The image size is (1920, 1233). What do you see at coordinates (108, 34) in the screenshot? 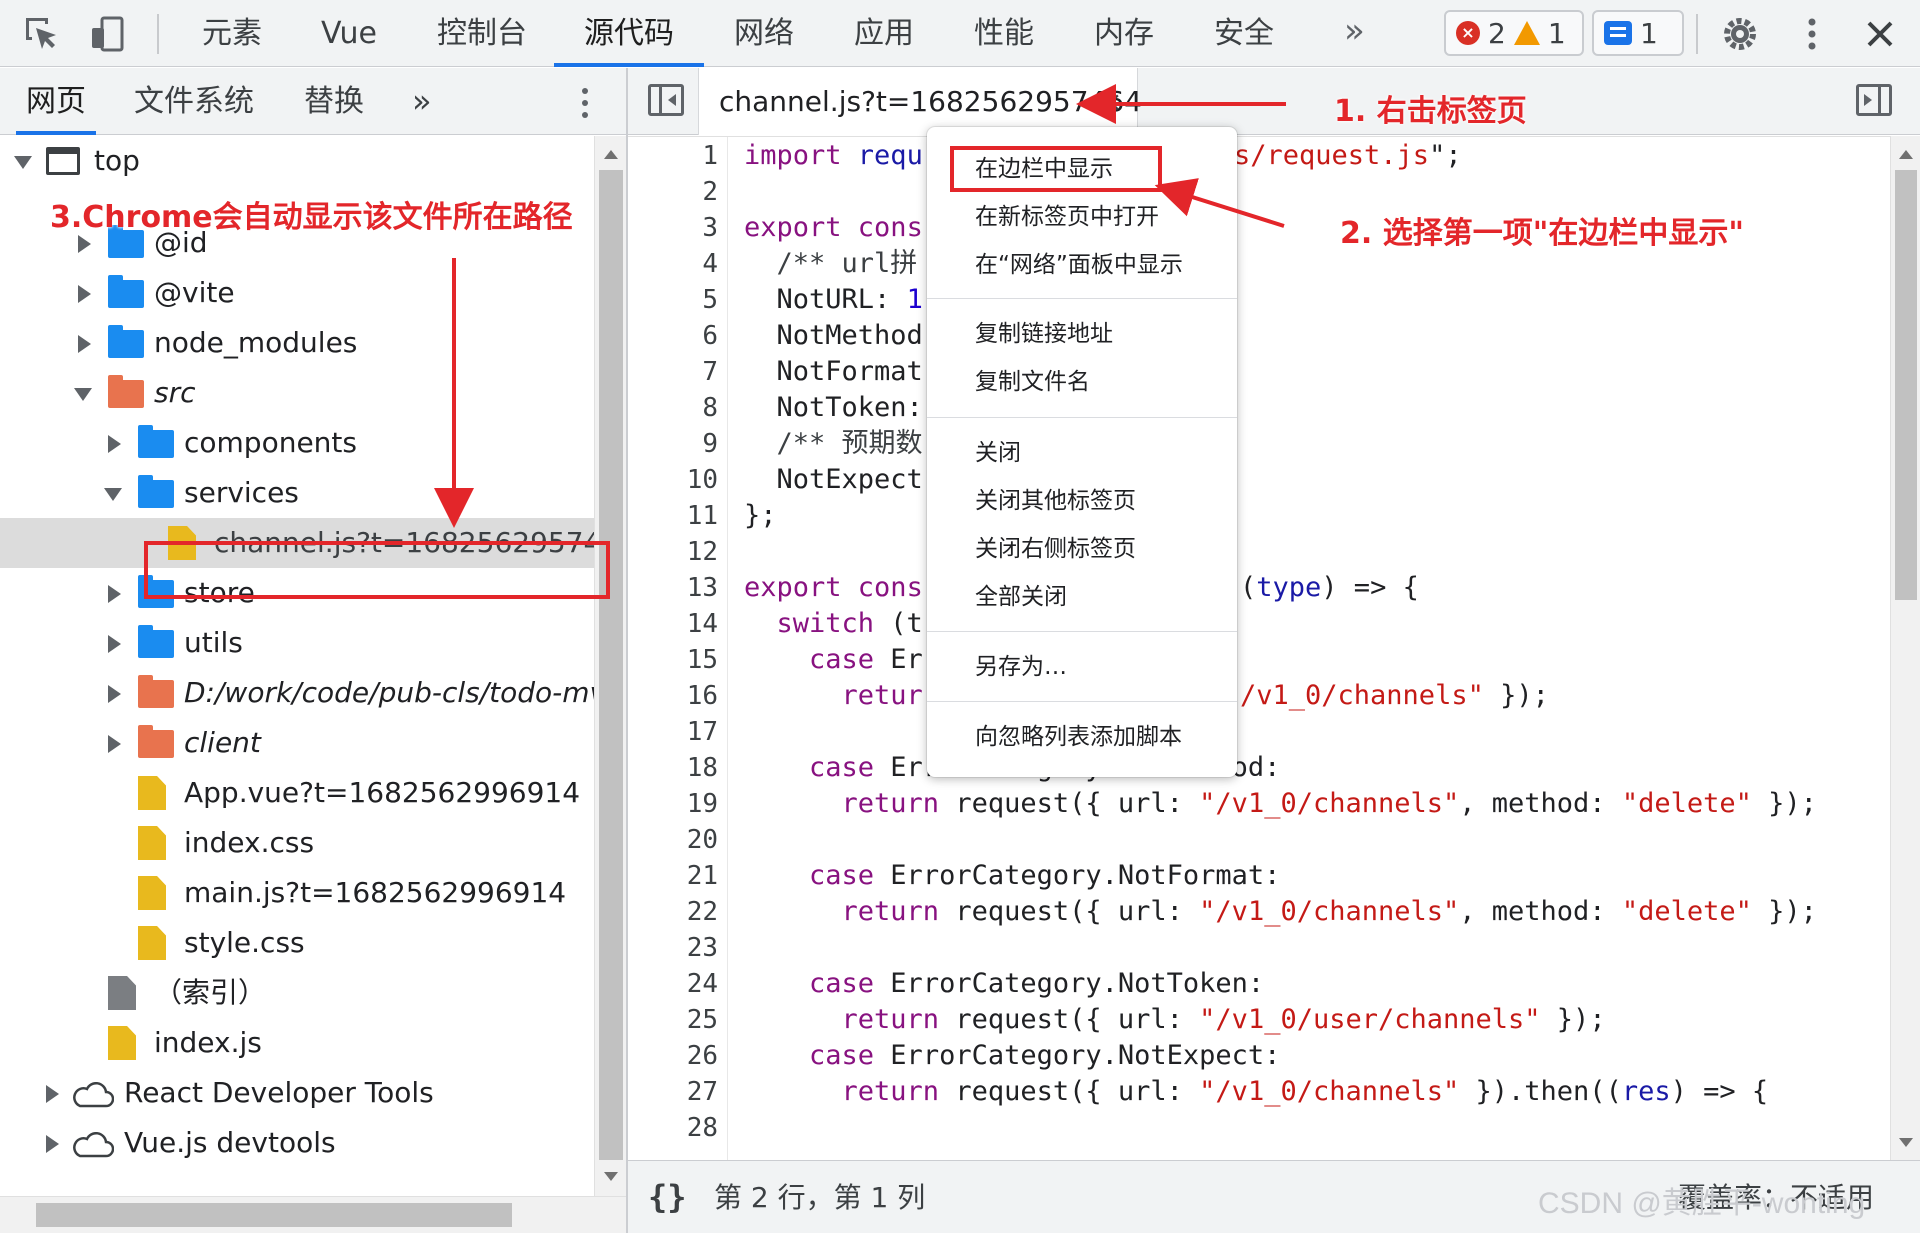
I see `device-toolbar-icon` at bounding box center [108, 34].